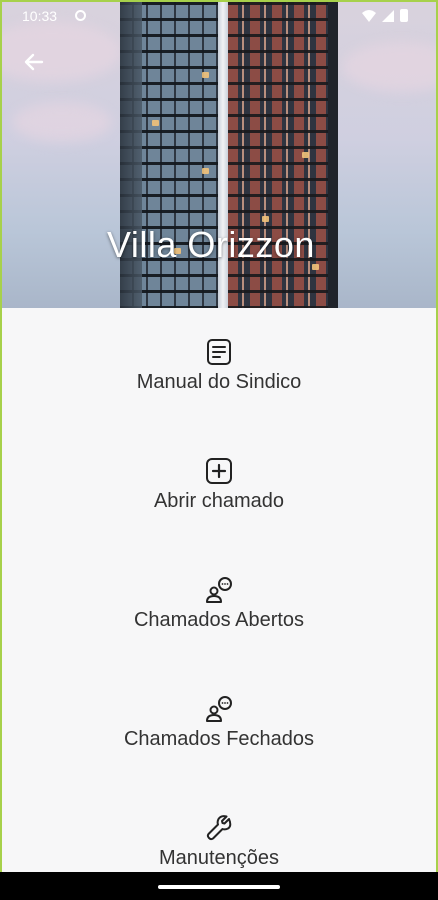 This screenshot has height=900, width=438. I want to click on home-gesture-handle, so click(219, 887).